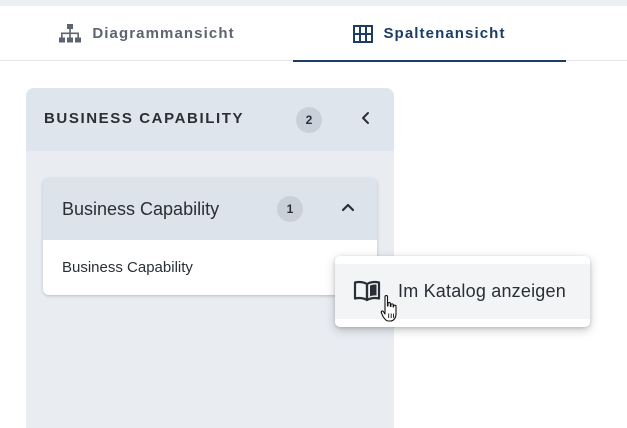 Image resolution: width=627 pixels, height=428 pixels. I want to click on columns-grid-icon, so click(363, 33).